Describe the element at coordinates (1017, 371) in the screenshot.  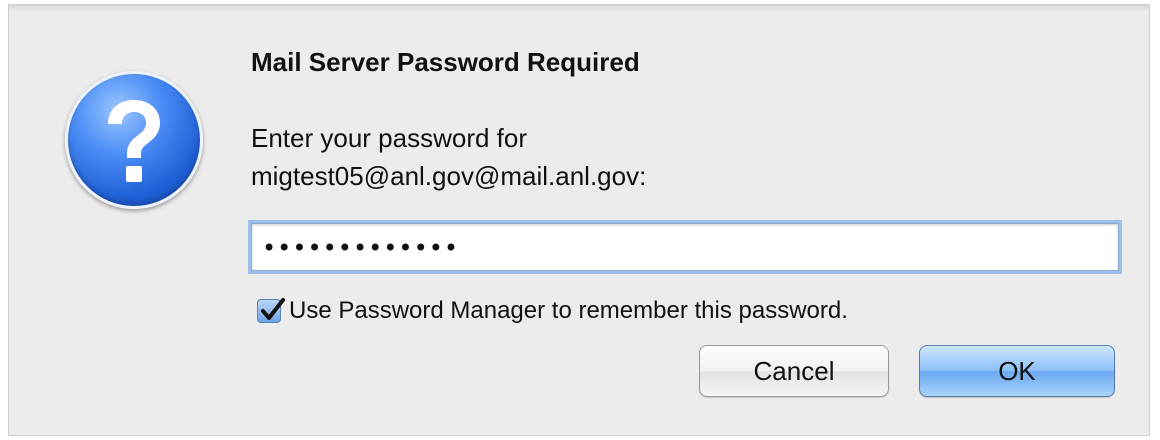
I see `ok-button: OK` at that location.